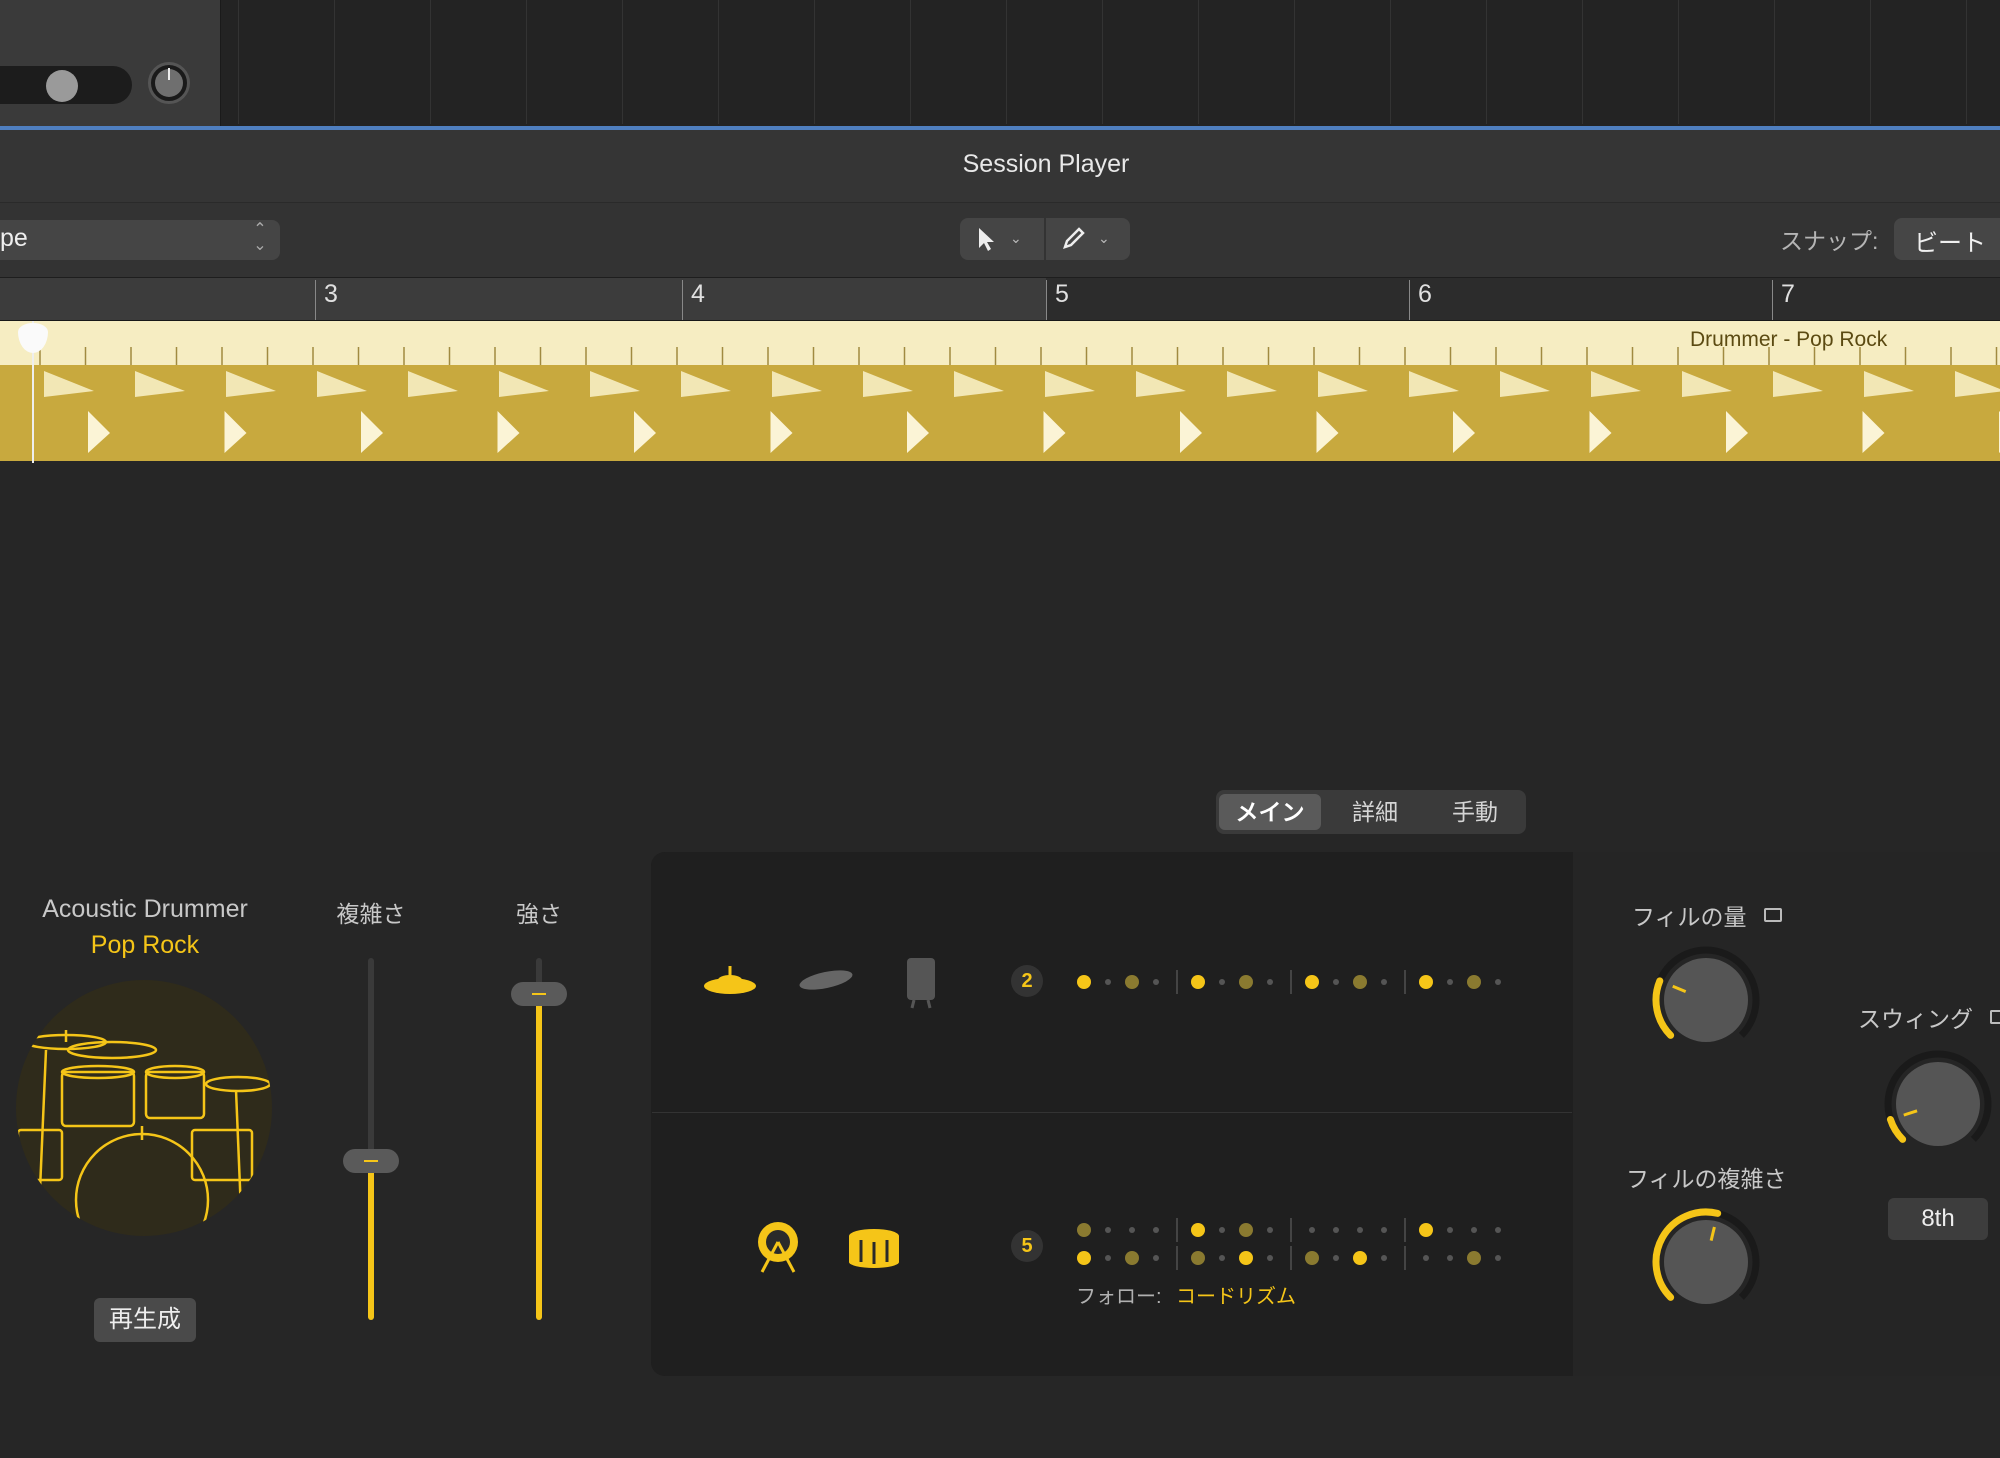  I want to click on kick-icon, so click(778, 1249).